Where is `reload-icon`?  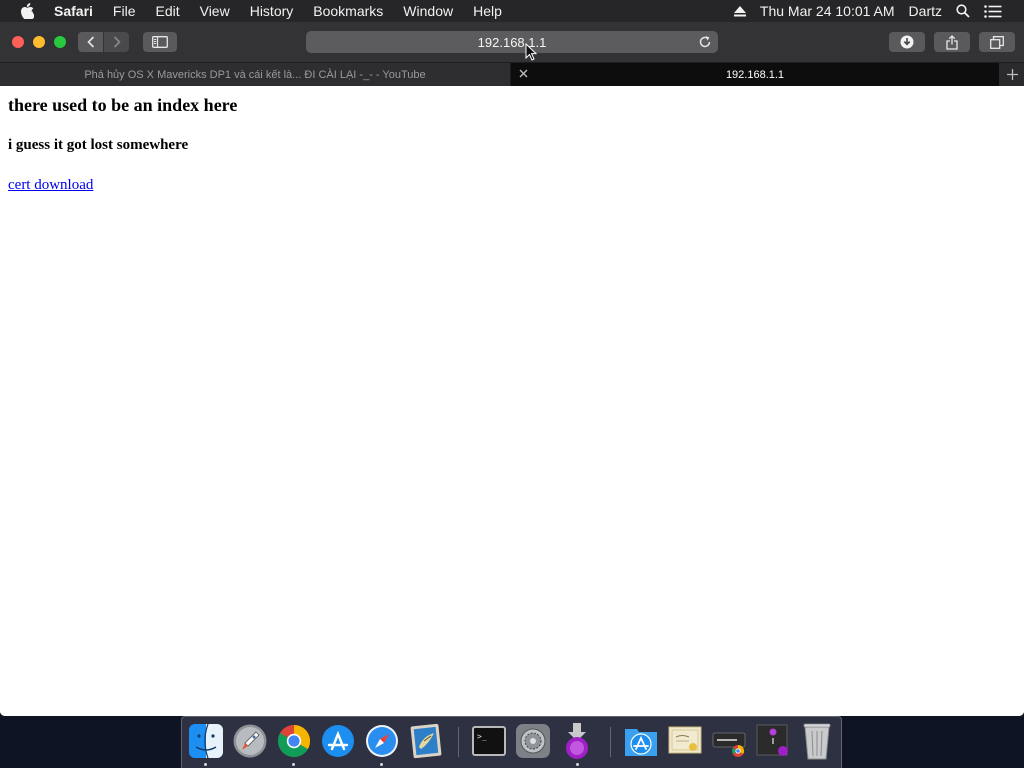
reload-icon is located at coordinates (705, 43).